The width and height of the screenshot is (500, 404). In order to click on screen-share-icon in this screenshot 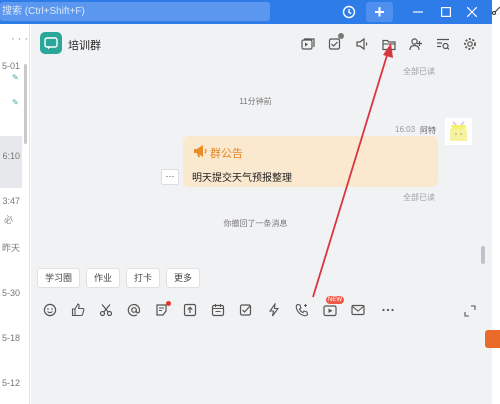, I will do `click(308, 44)`.